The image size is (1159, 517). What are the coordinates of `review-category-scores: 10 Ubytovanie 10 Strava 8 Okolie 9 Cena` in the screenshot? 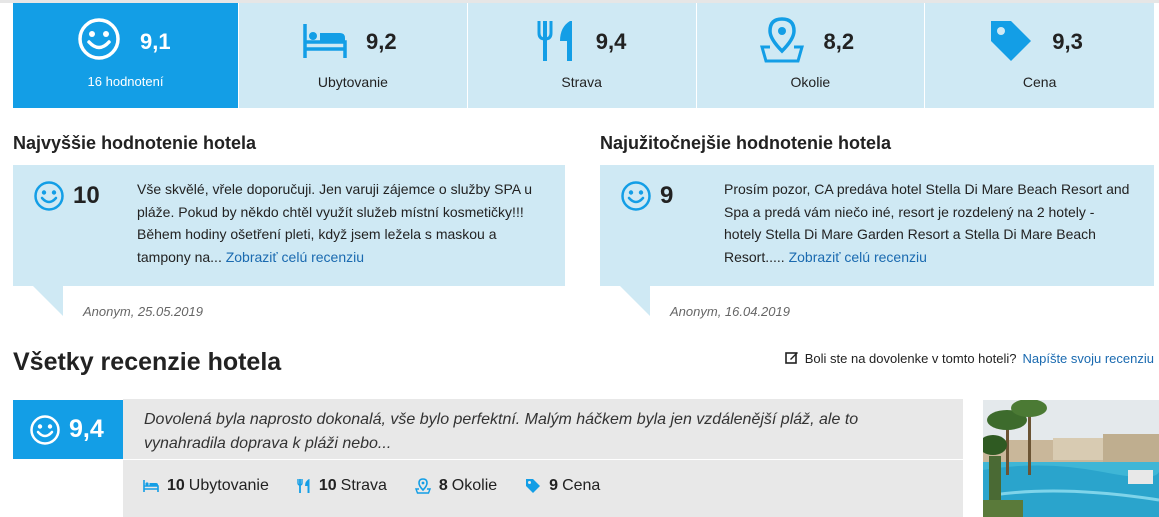 It's located at (385, 486).